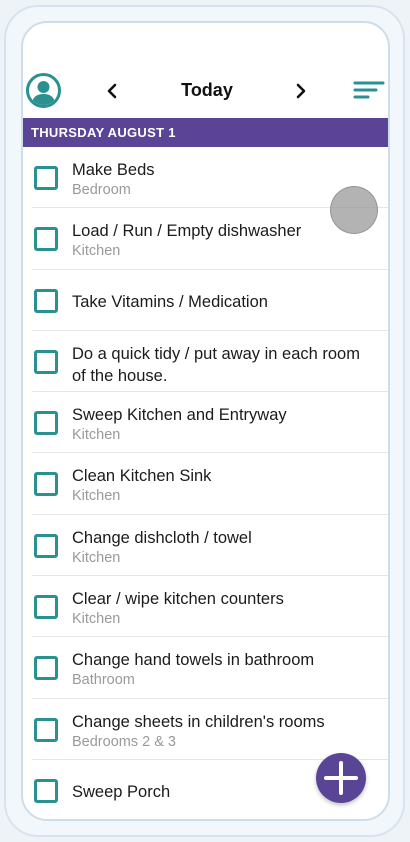 The image size is (410, 842). Describe the element at coordinates (301, 91) in the screenshot. I see `chevron-right-icon` at that location.